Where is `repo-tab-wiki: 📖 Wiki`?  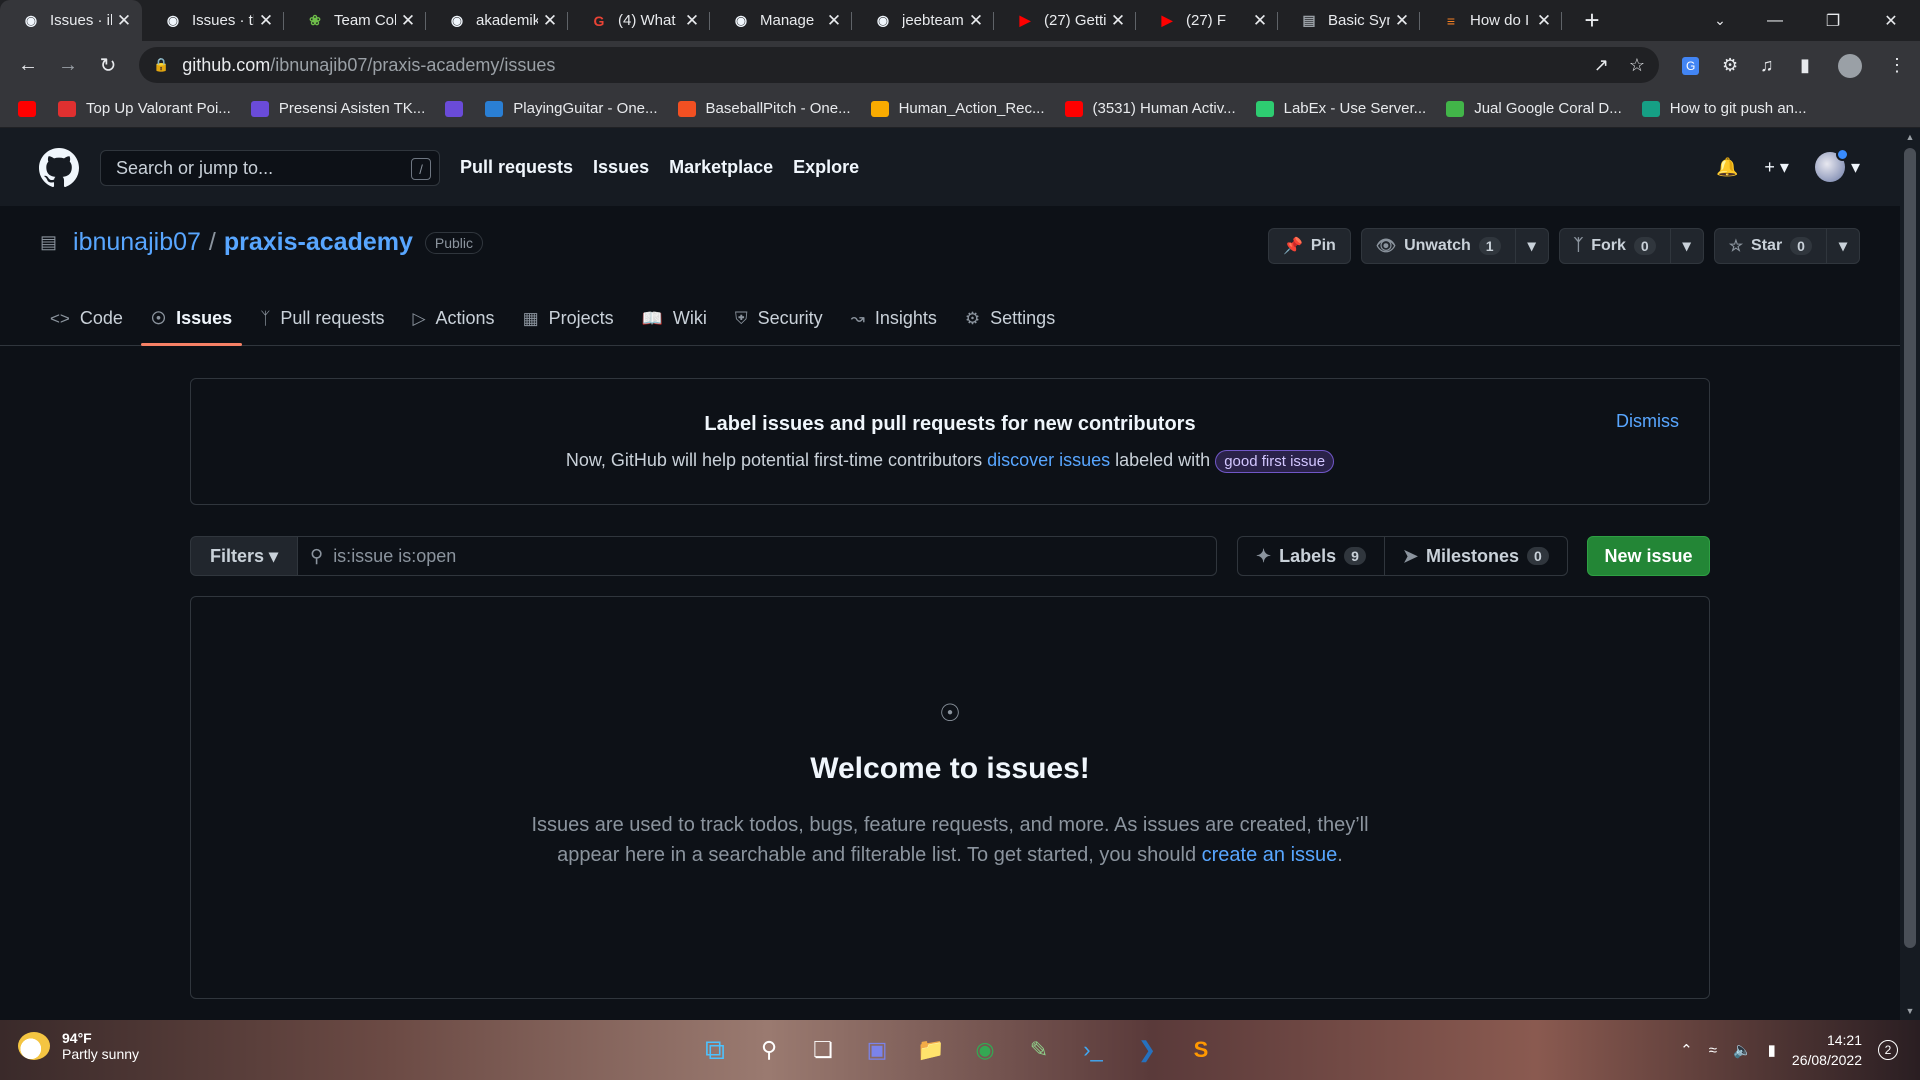
repo-tab-wiki: 📖 Wiki is located at coordinates (674, 318).